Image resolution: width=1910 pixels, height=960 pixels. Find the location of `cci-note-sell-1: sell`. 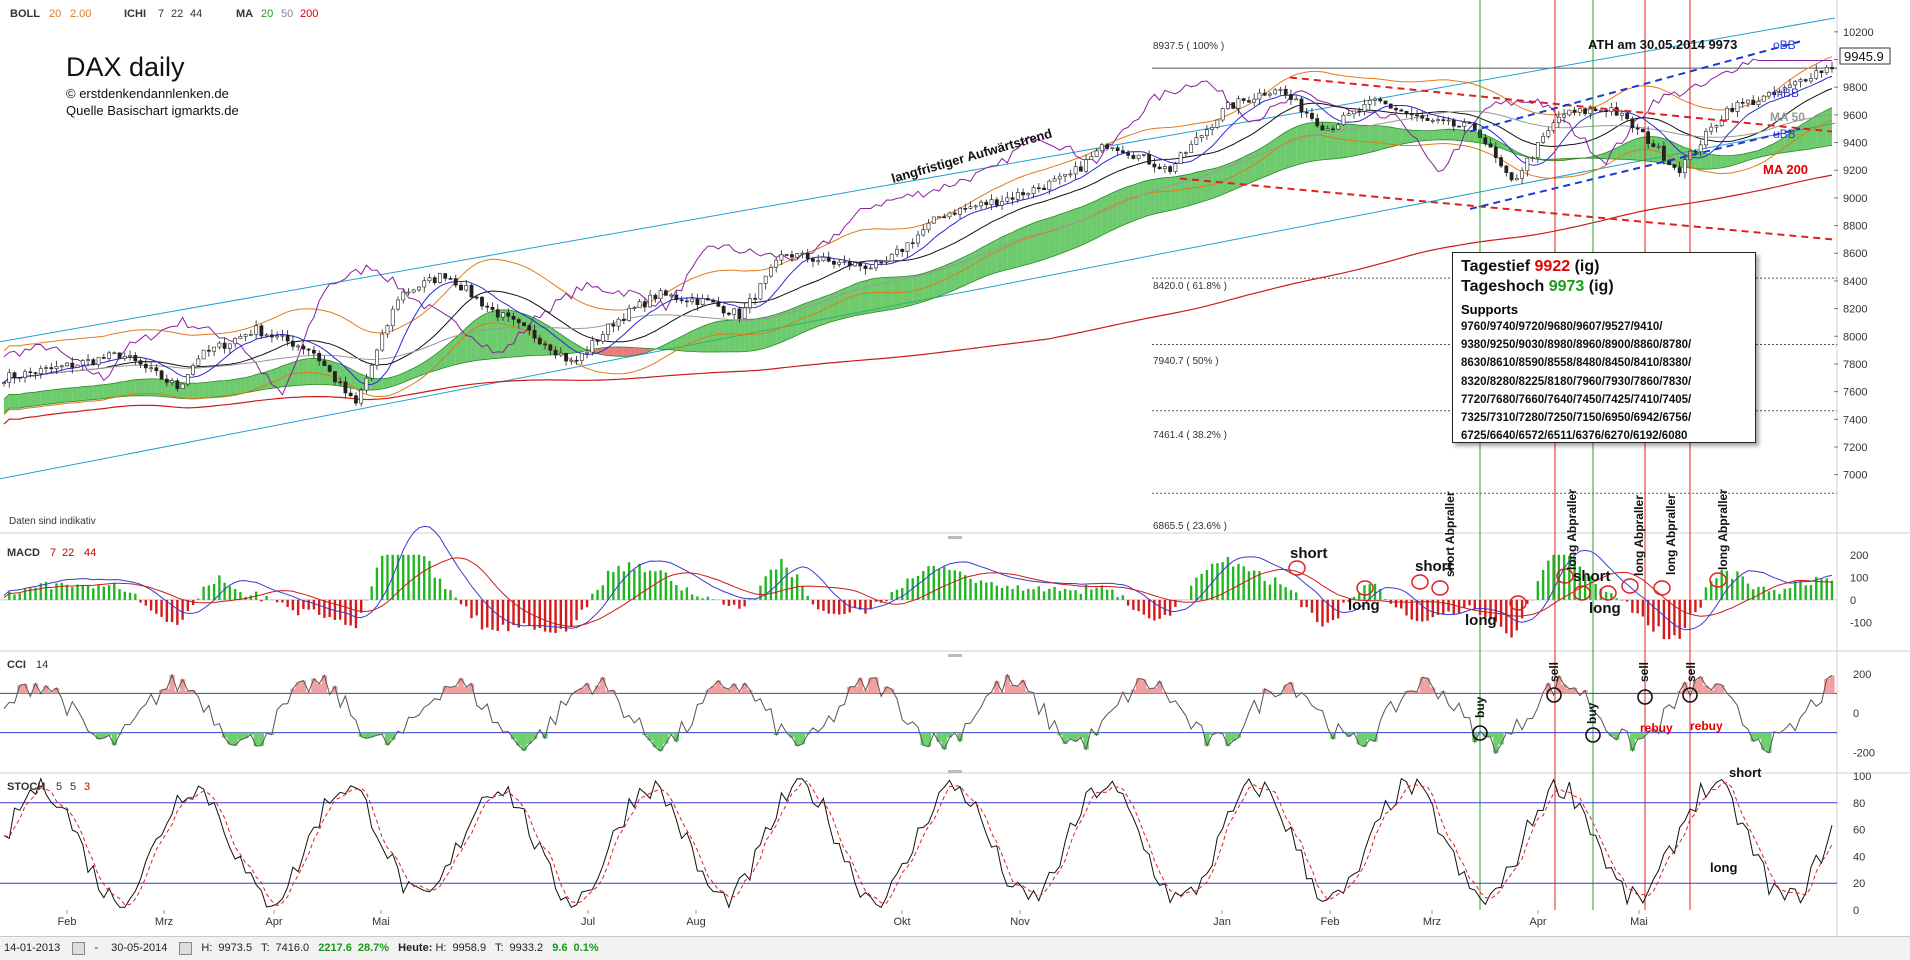

cci-note-sell-1: sell is located at coordinates (1554, 672).